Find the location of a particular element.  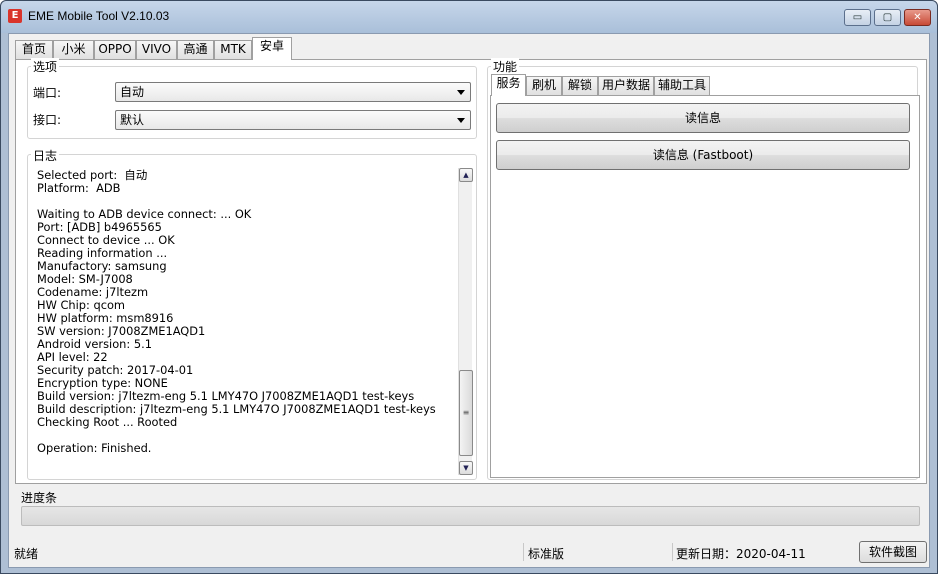

port-select-value: 自动 is located at coordinates (132, 92).